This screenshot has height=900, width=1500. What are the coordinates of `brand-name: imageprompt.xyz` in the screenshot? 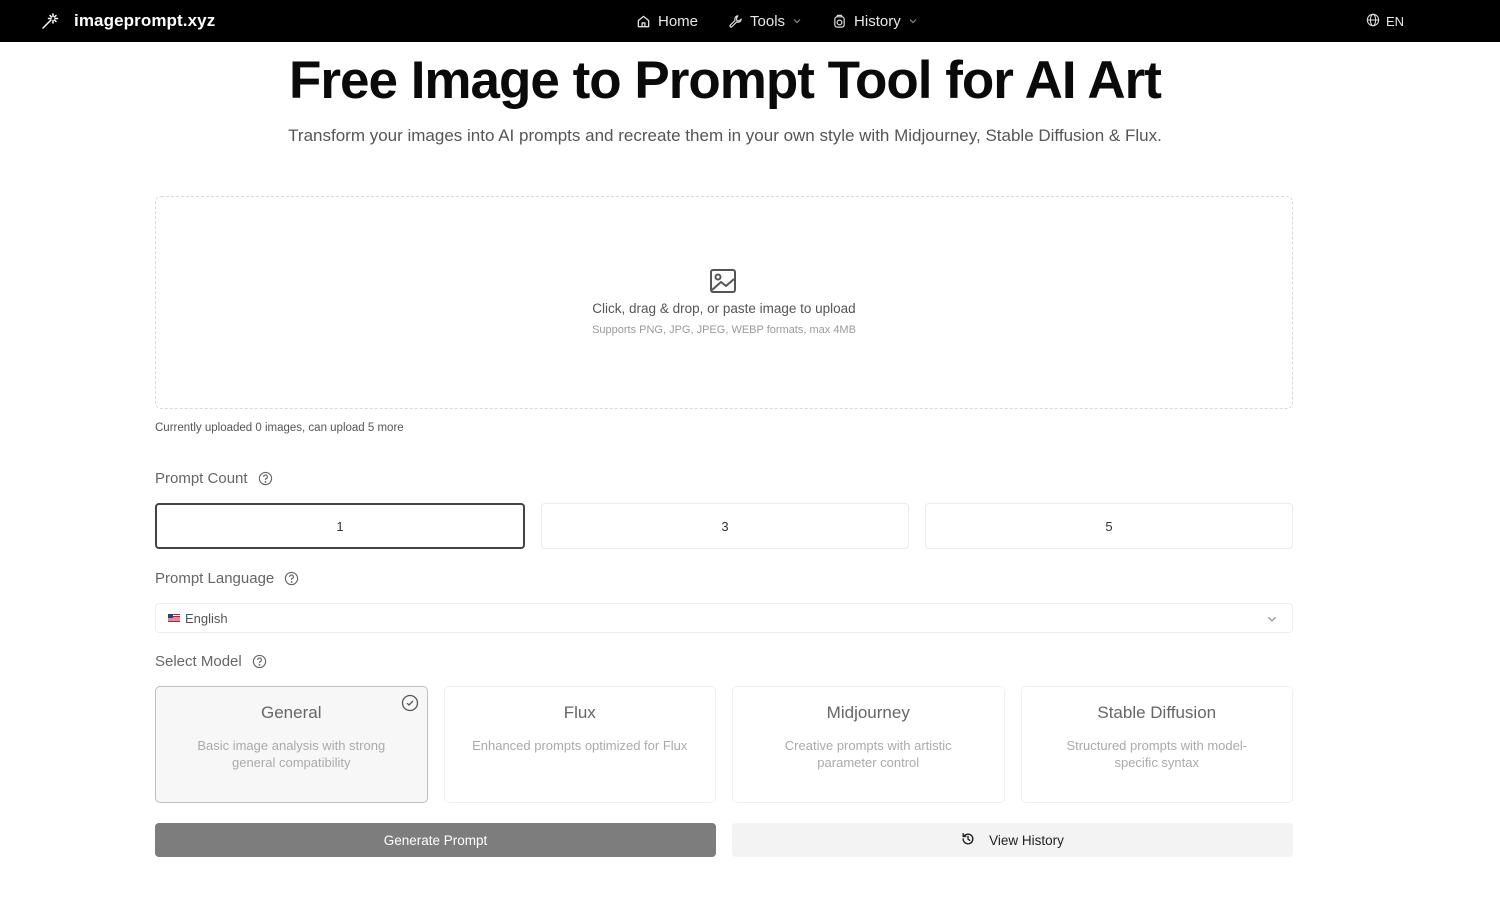 It's located at (145, 20).